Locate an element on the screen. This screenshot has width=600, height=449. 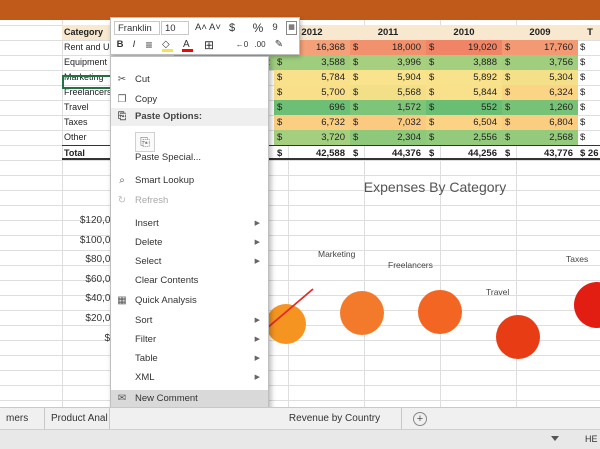
value-cell: $5,700 is located at coordinates (312, 92).